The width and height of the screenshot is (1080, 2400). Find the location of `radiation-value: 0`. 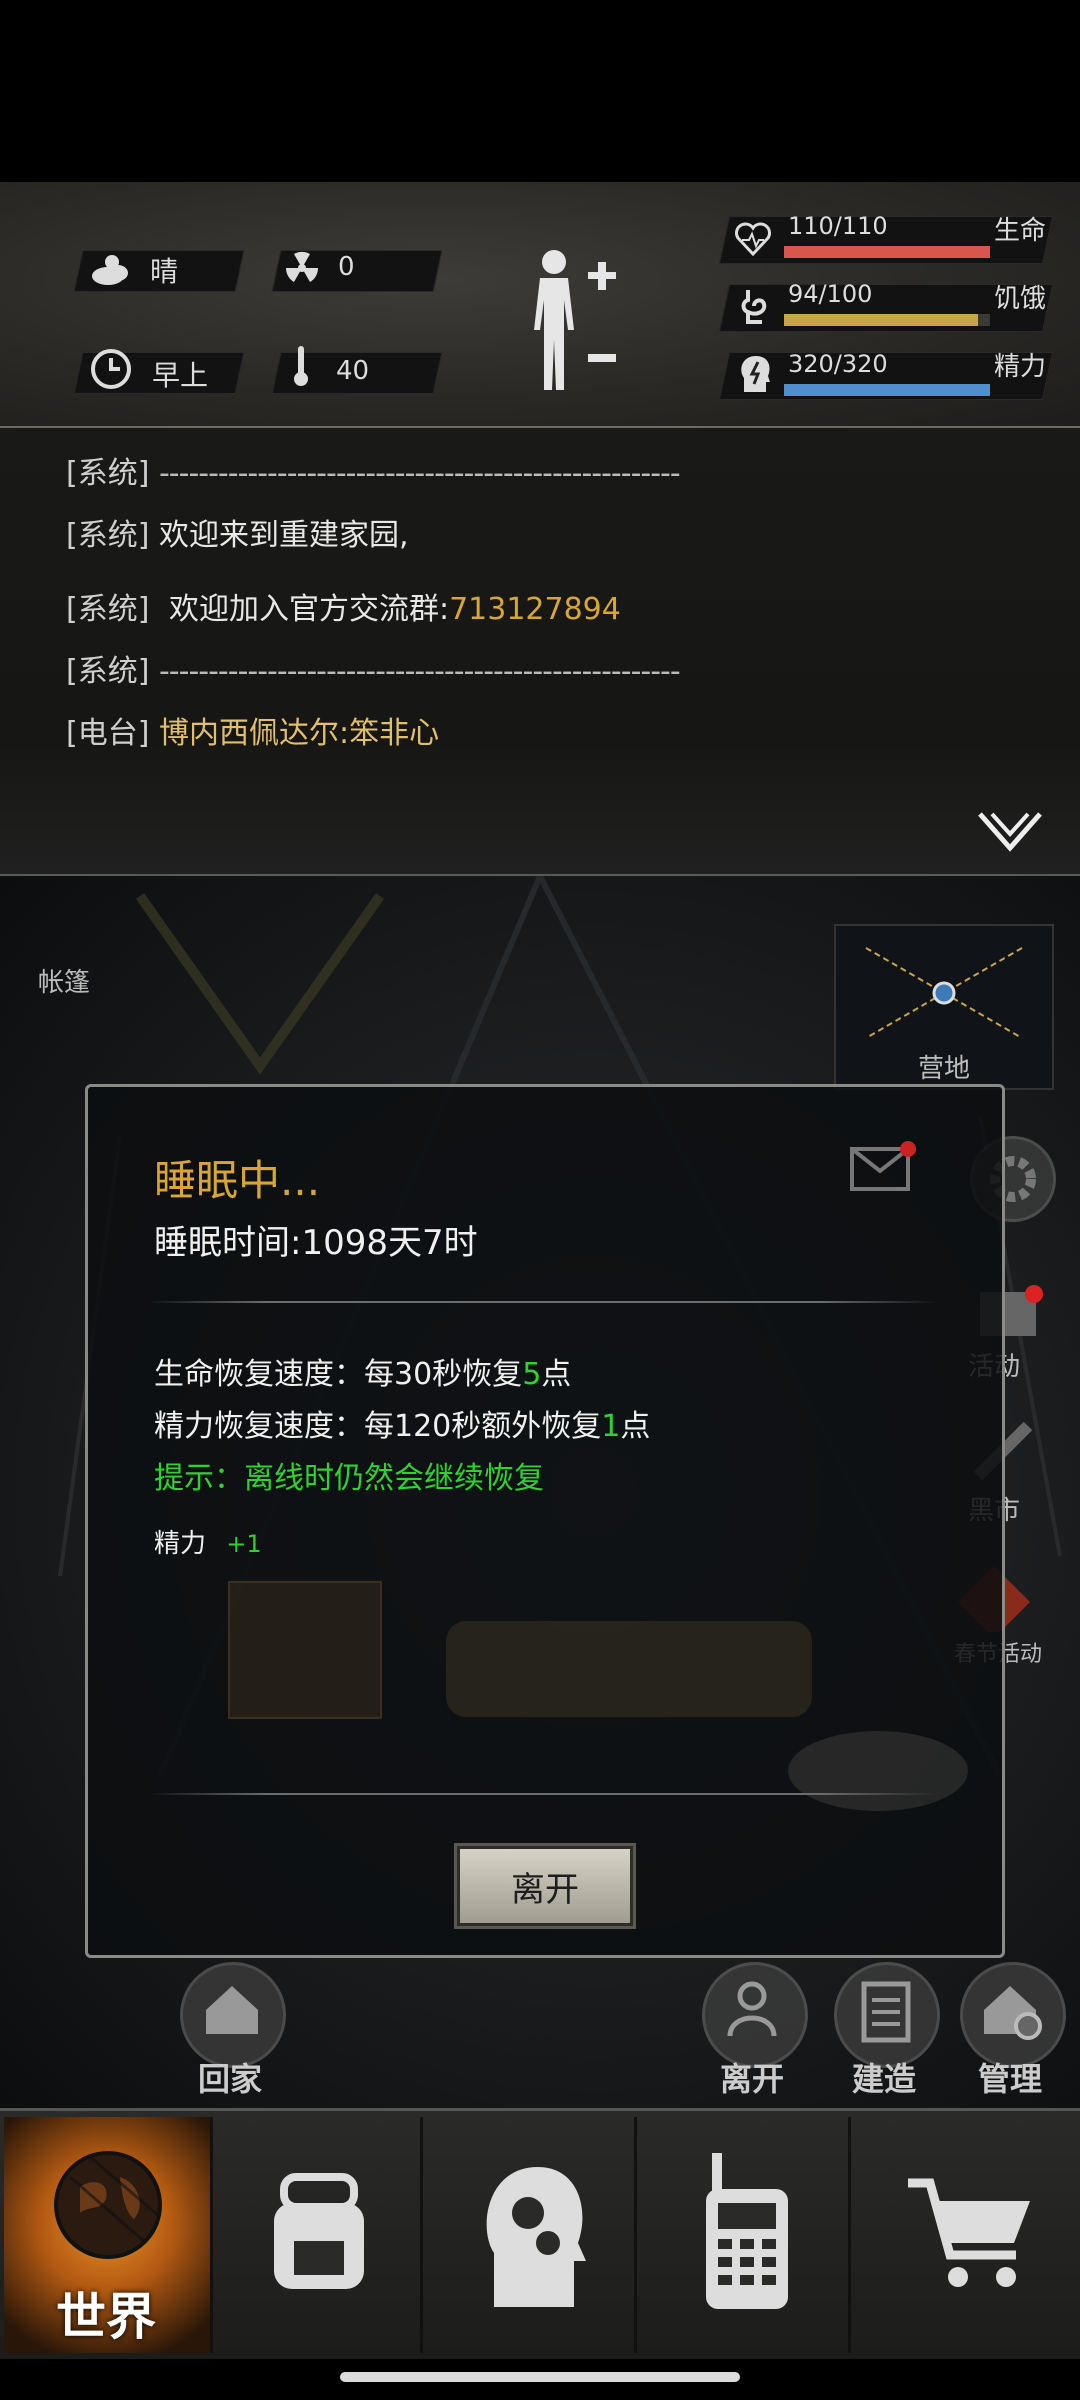

radiation-value: 0 is located at coordinates (346, 267).